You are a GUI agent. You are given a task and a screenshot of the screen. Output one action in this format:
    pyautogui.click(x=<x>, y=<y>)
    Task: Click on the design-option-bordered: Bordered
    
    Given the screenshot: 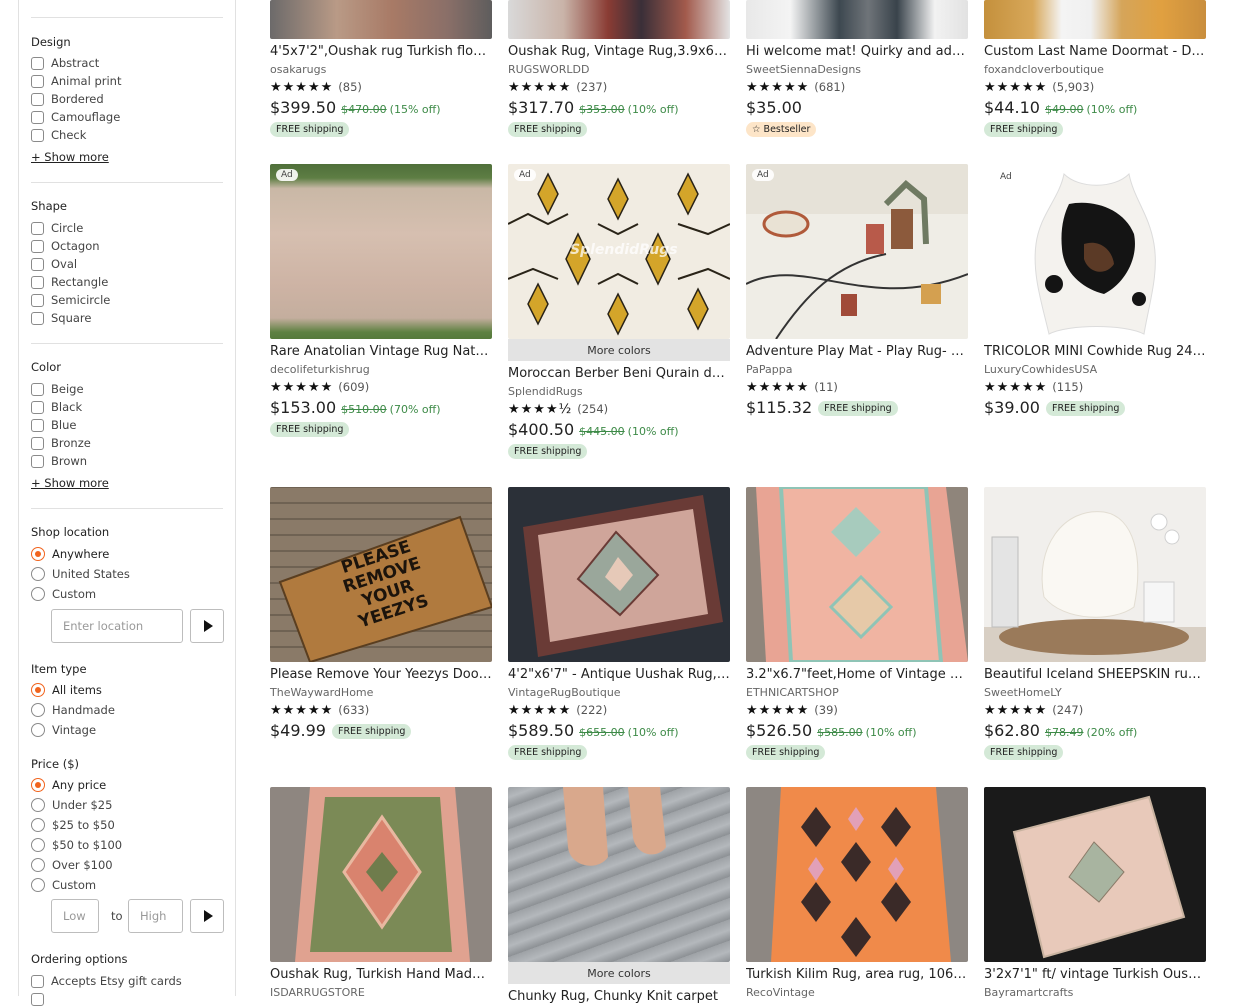 What is the action you would take?
    pyautogui.click(x=67, y=99)
    